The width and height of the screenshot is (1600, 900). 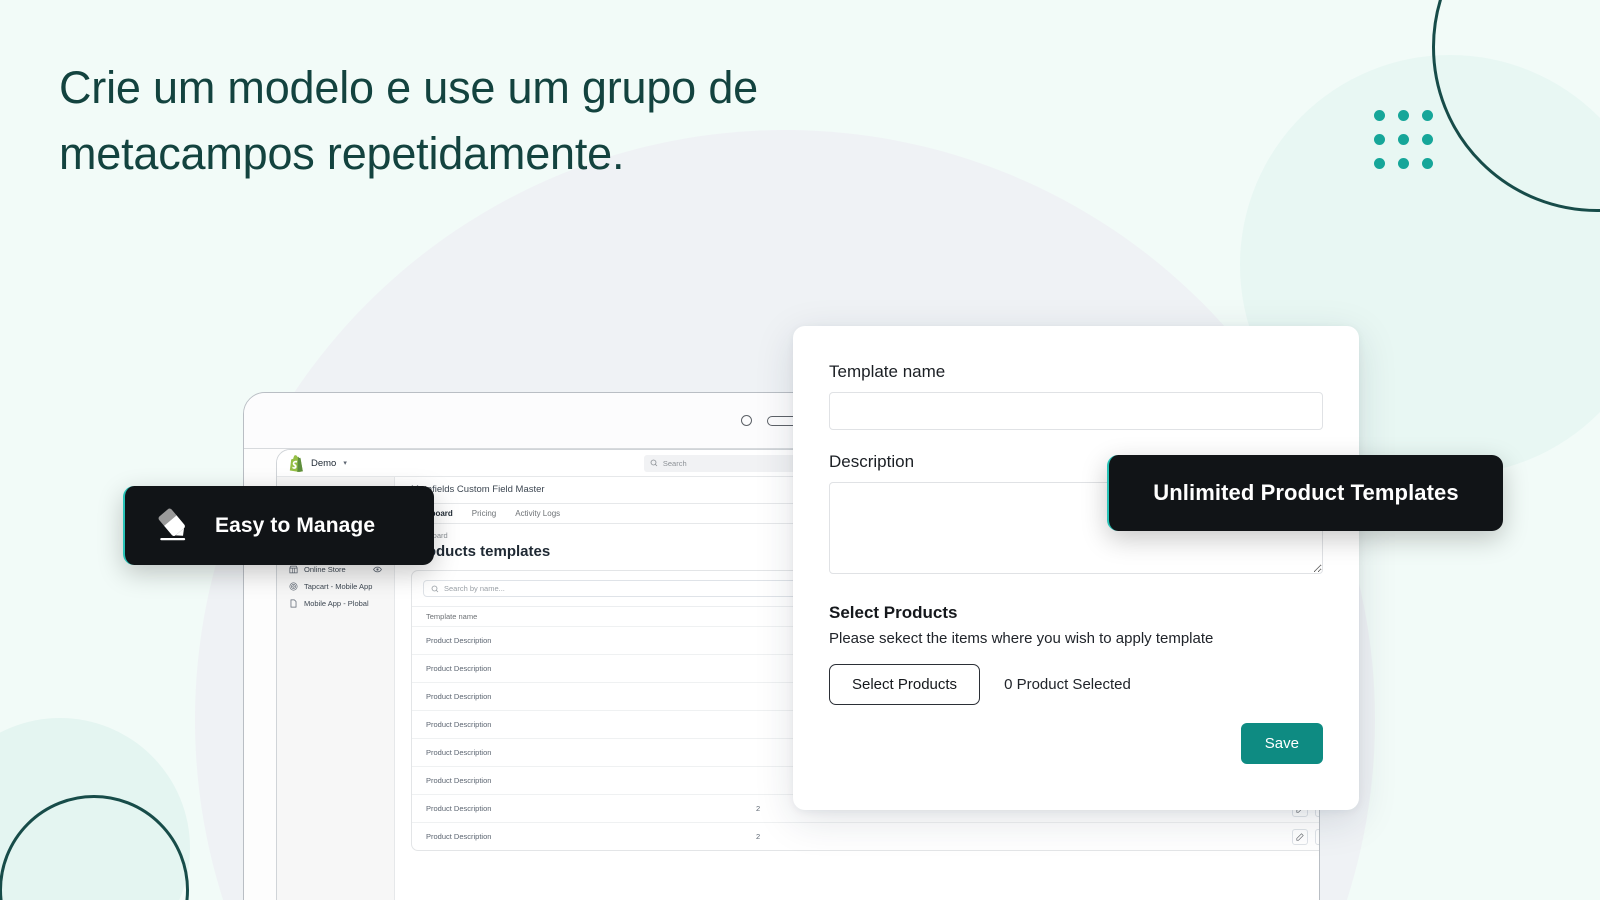 What do you see at coordinates (296, 463) in the screenshot?
I see `shopify-logo-icon` at bounding box center [296, 463].